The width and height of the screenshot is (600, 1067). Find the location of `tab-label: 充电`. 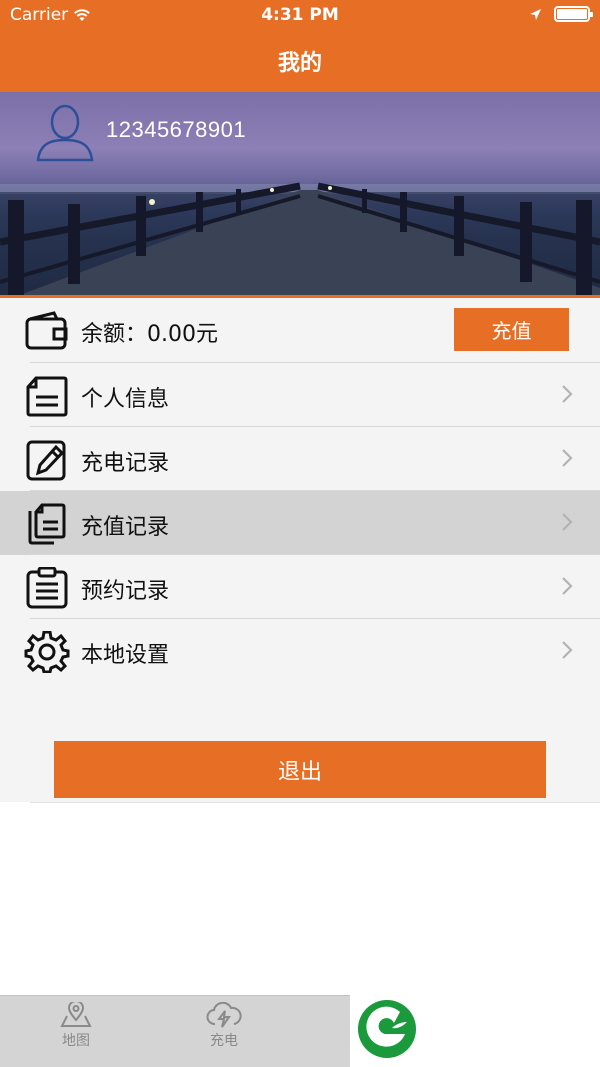

tab-label: 充电 is located at coordinates (224, 1041).